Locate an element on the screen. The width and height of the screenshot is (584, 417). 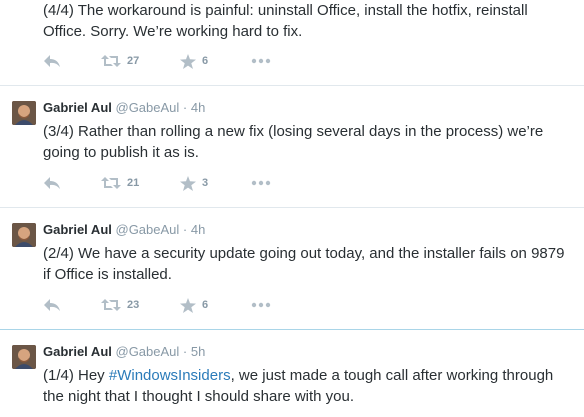
favorite-count: 3 is located at coordinates (205, 183).